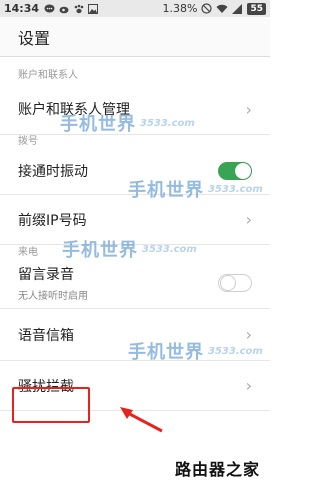  I want to click on row-ip-prefix: 前缀IP号码 ›, so click(135, 220).